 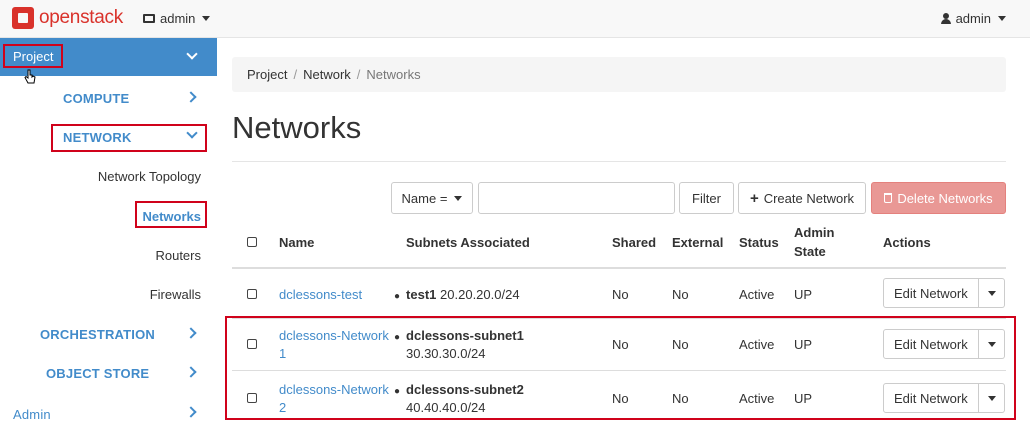 What do you see at coordinates (680, 294) in the screenshot?
I see `external-cell: No` at bounding box center [680, 294].